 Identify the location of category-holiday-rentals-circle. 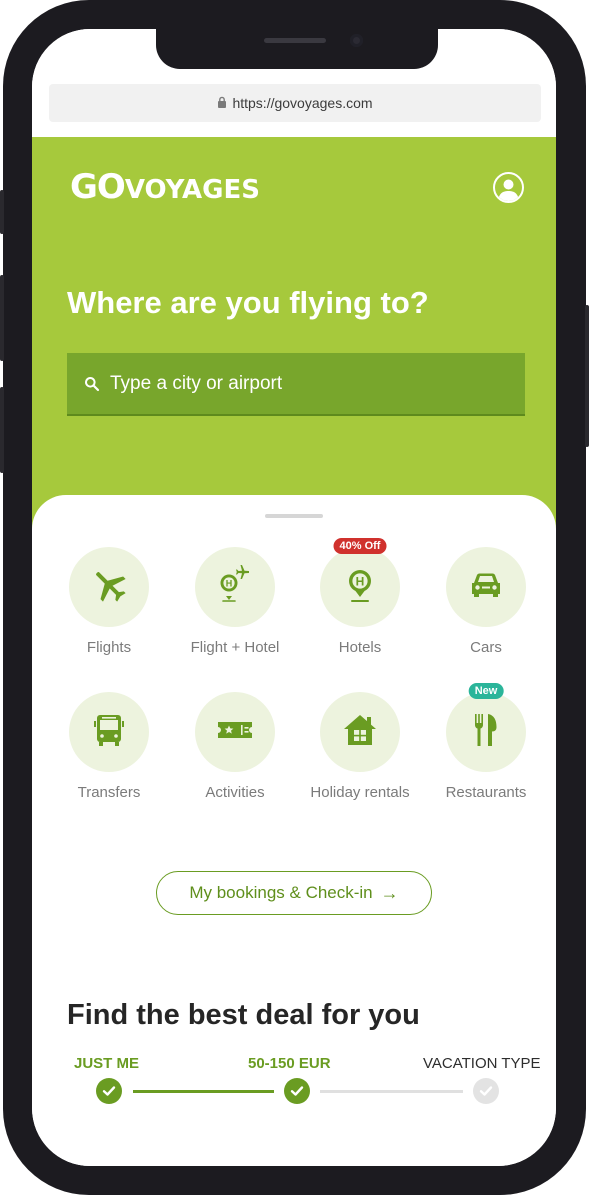
(360, 732).